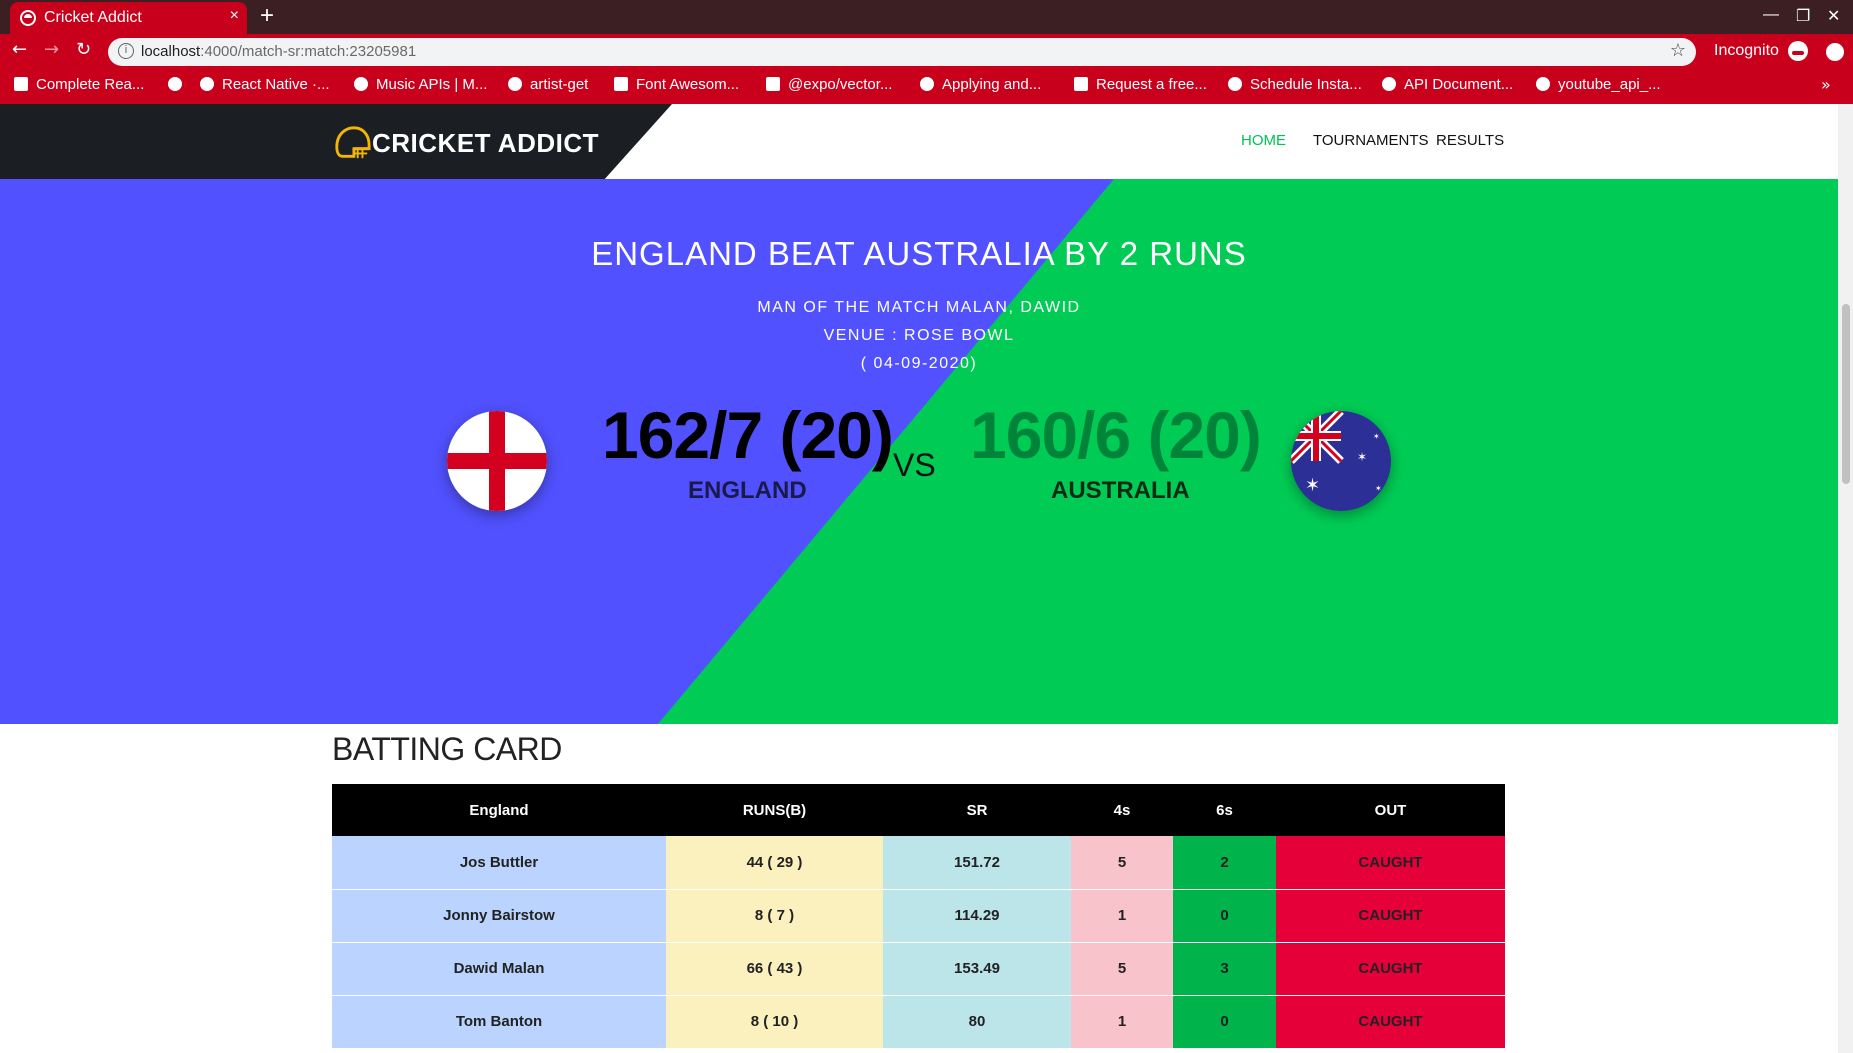 Image resolution: width=1853 pixels, height=1053 pixels. I want to click on batter-runs: 66 ( 43 ), so click(774, 969).